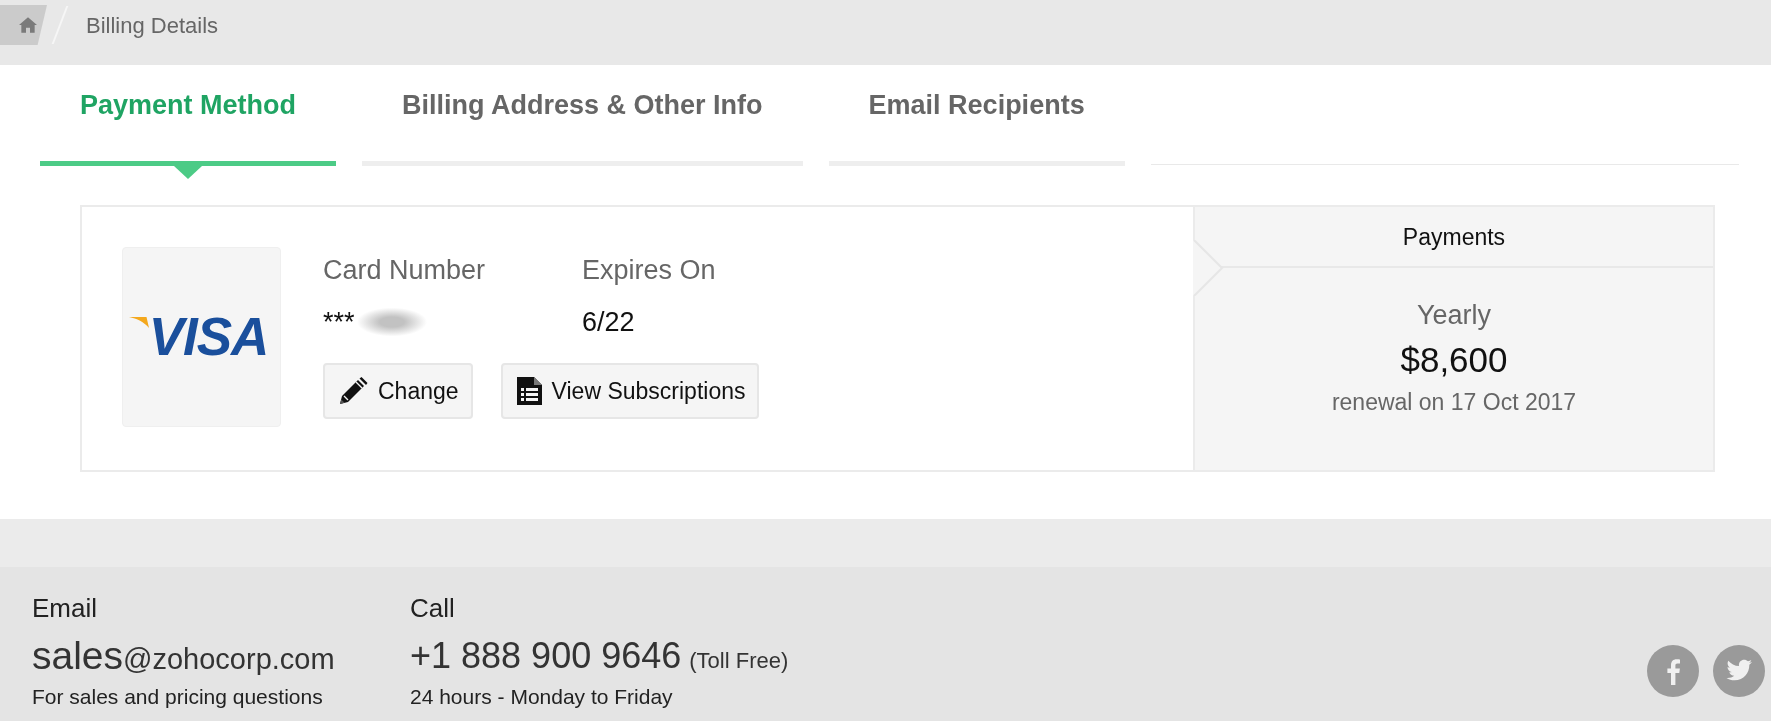  Describe the element at coordinates (152, 26) in the screenshot. I see `breadcrumb-current: Billing Details` at that location.